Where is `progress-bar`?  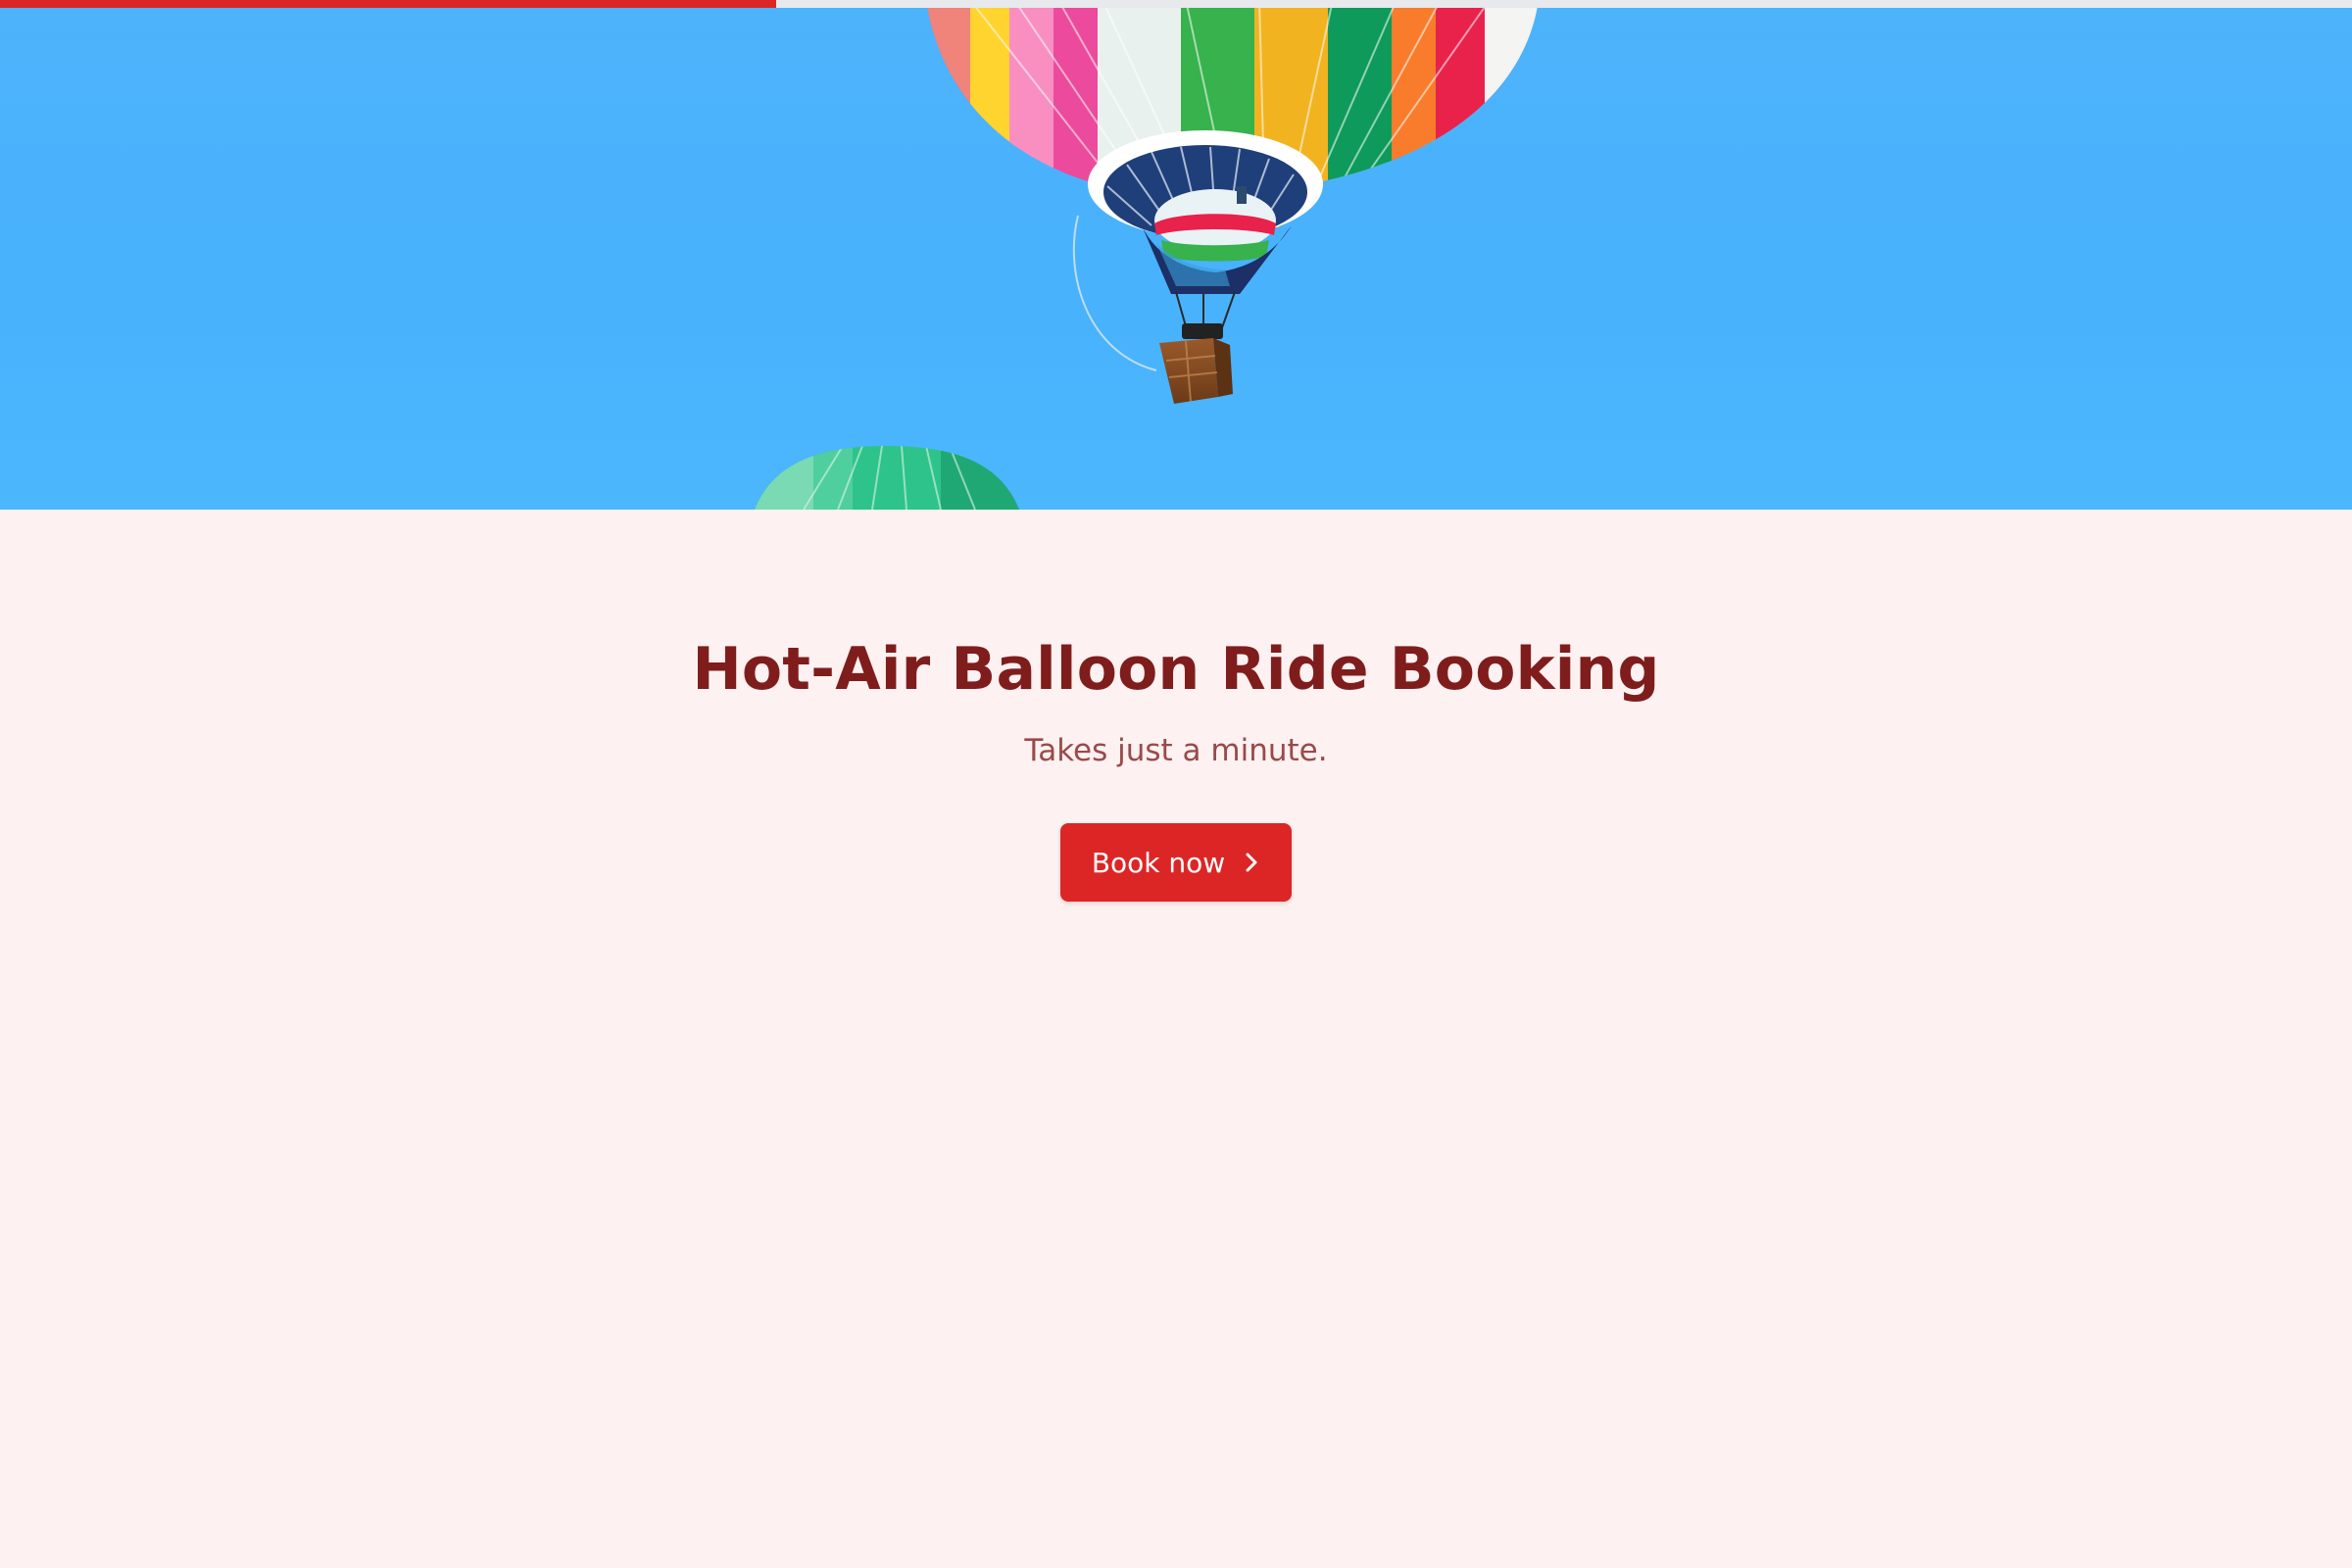 progress-bar is located at coordinates (1176, 4).